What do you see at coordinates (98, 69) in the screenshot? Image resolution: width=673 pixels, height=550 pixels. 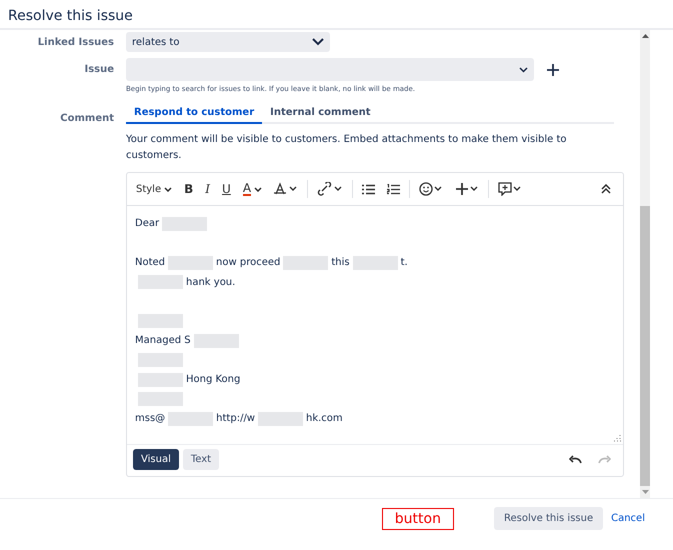 I see `field-label: Issue` at bounding box center [98, 69].